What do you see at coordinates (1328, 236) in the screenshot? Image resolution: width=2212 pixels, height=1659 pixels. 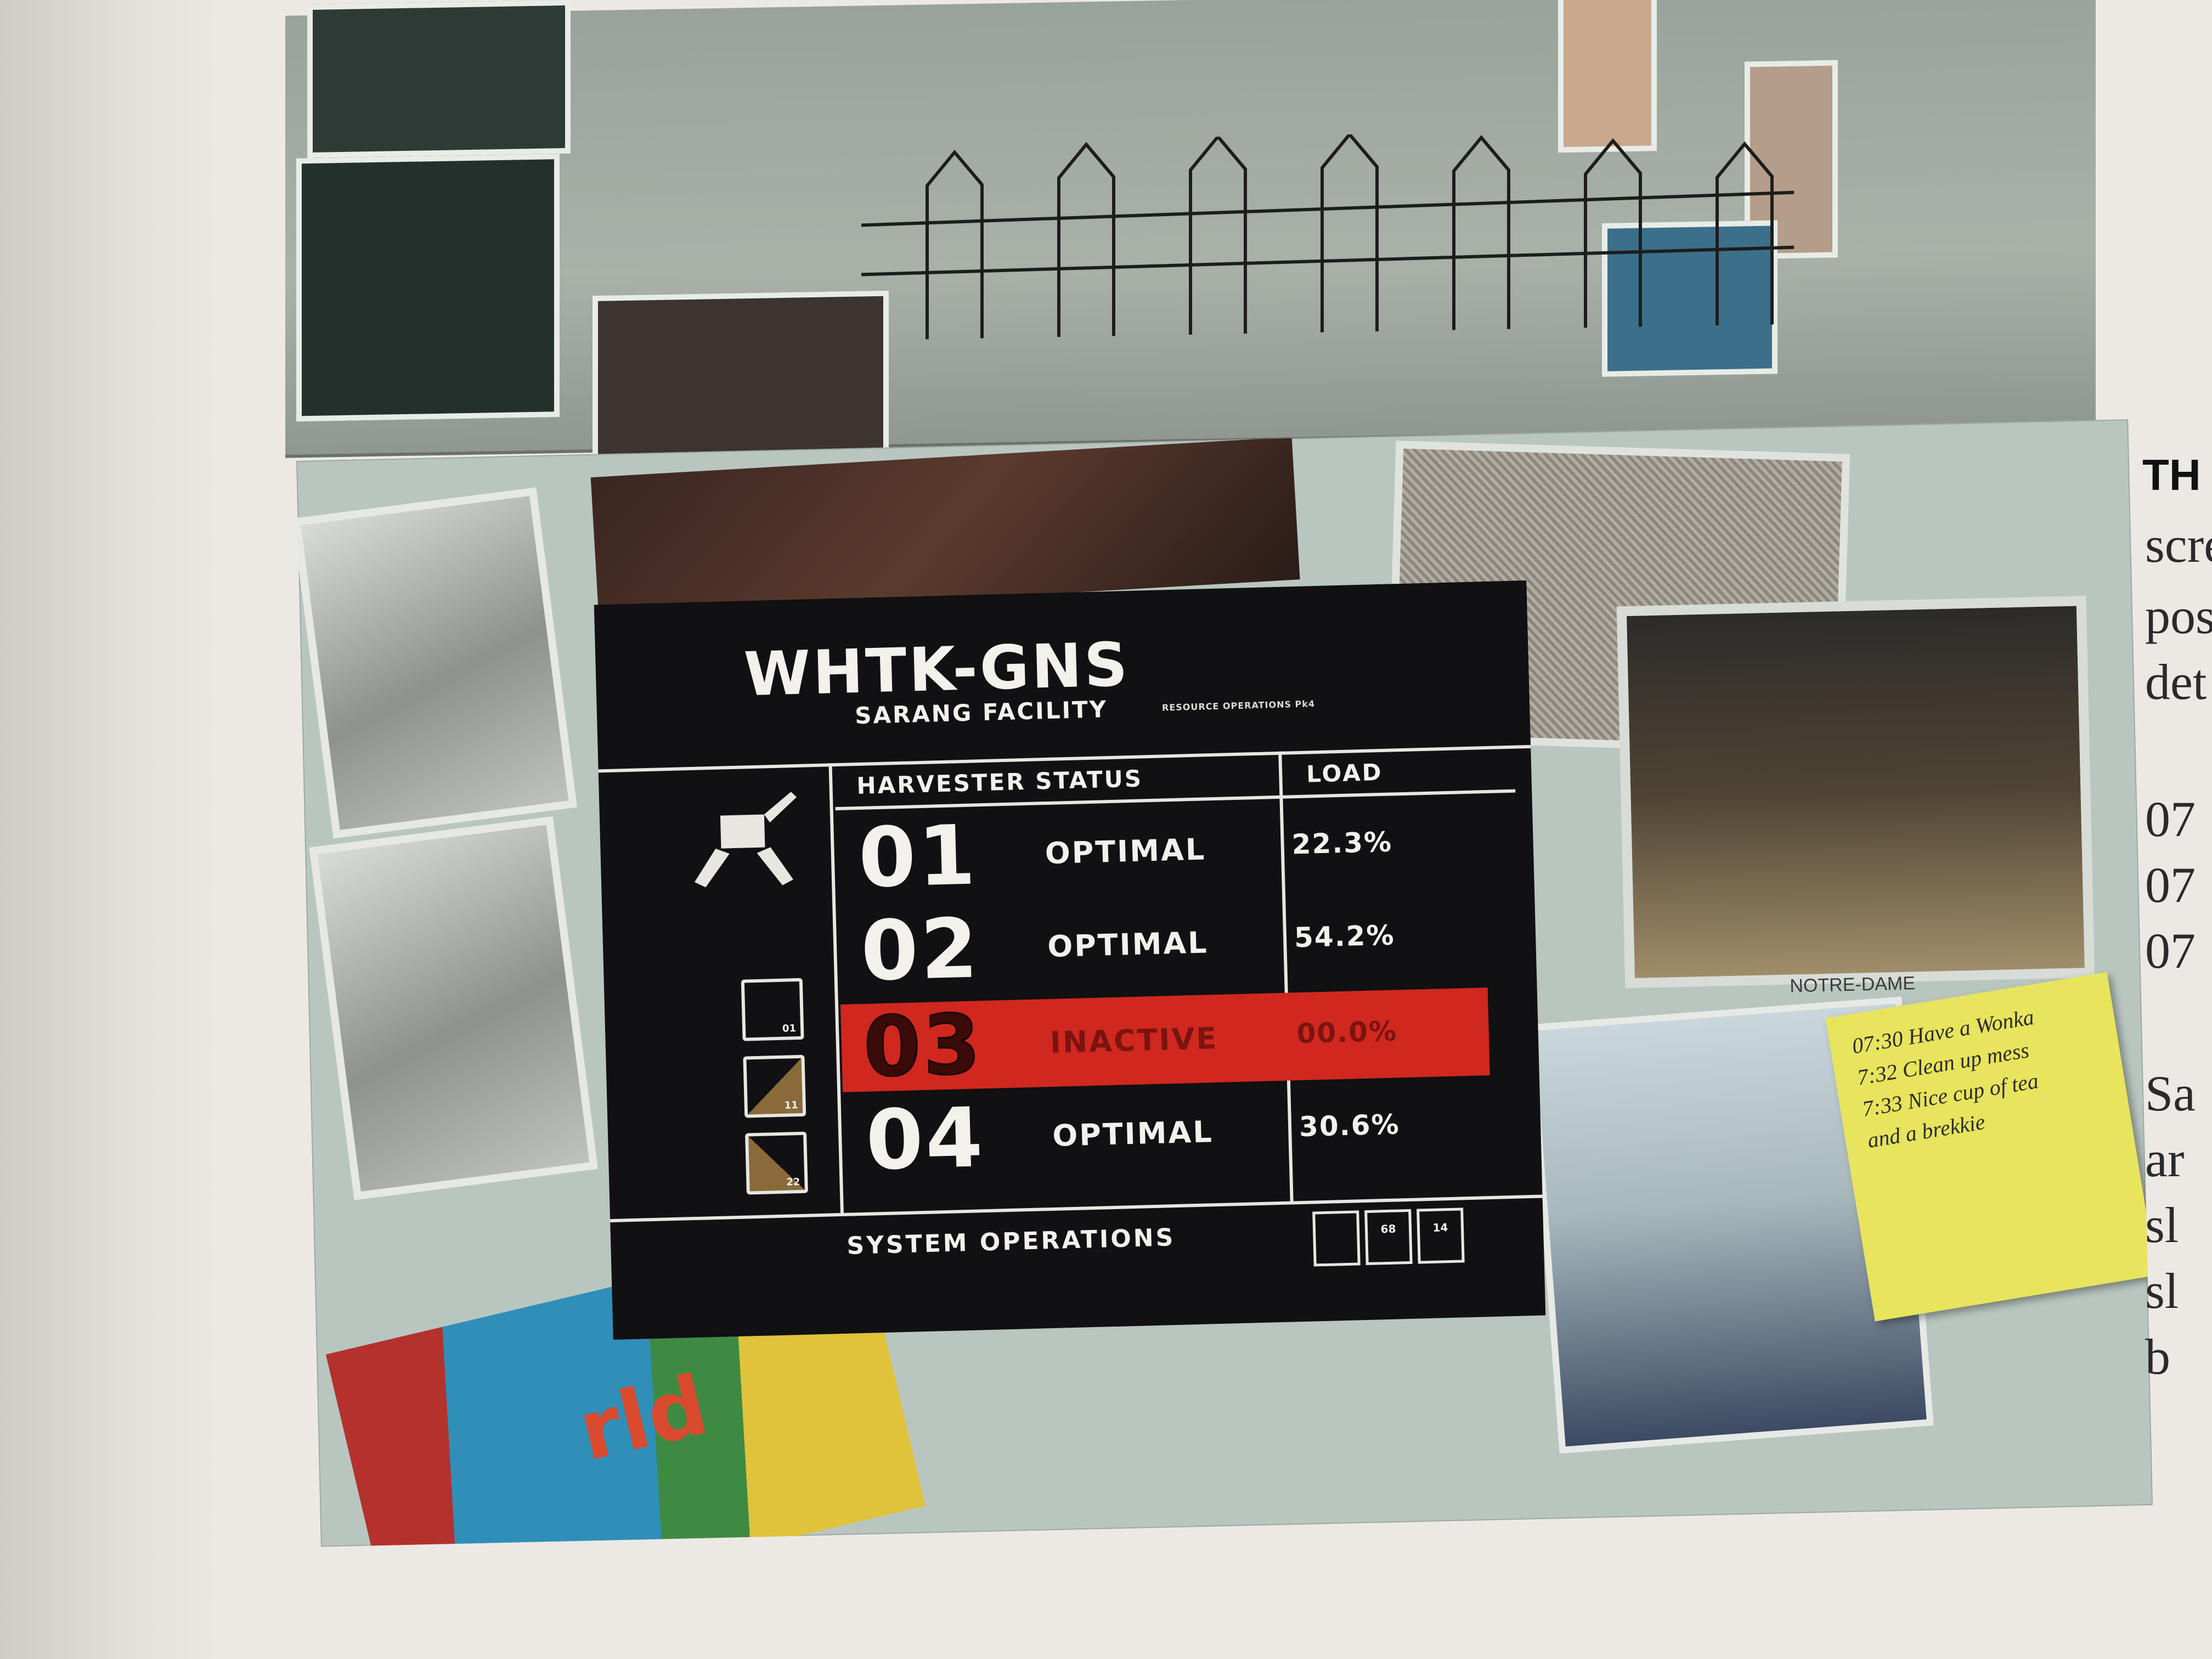 I see `fence-drawing` at bounding box center [1328, 236].